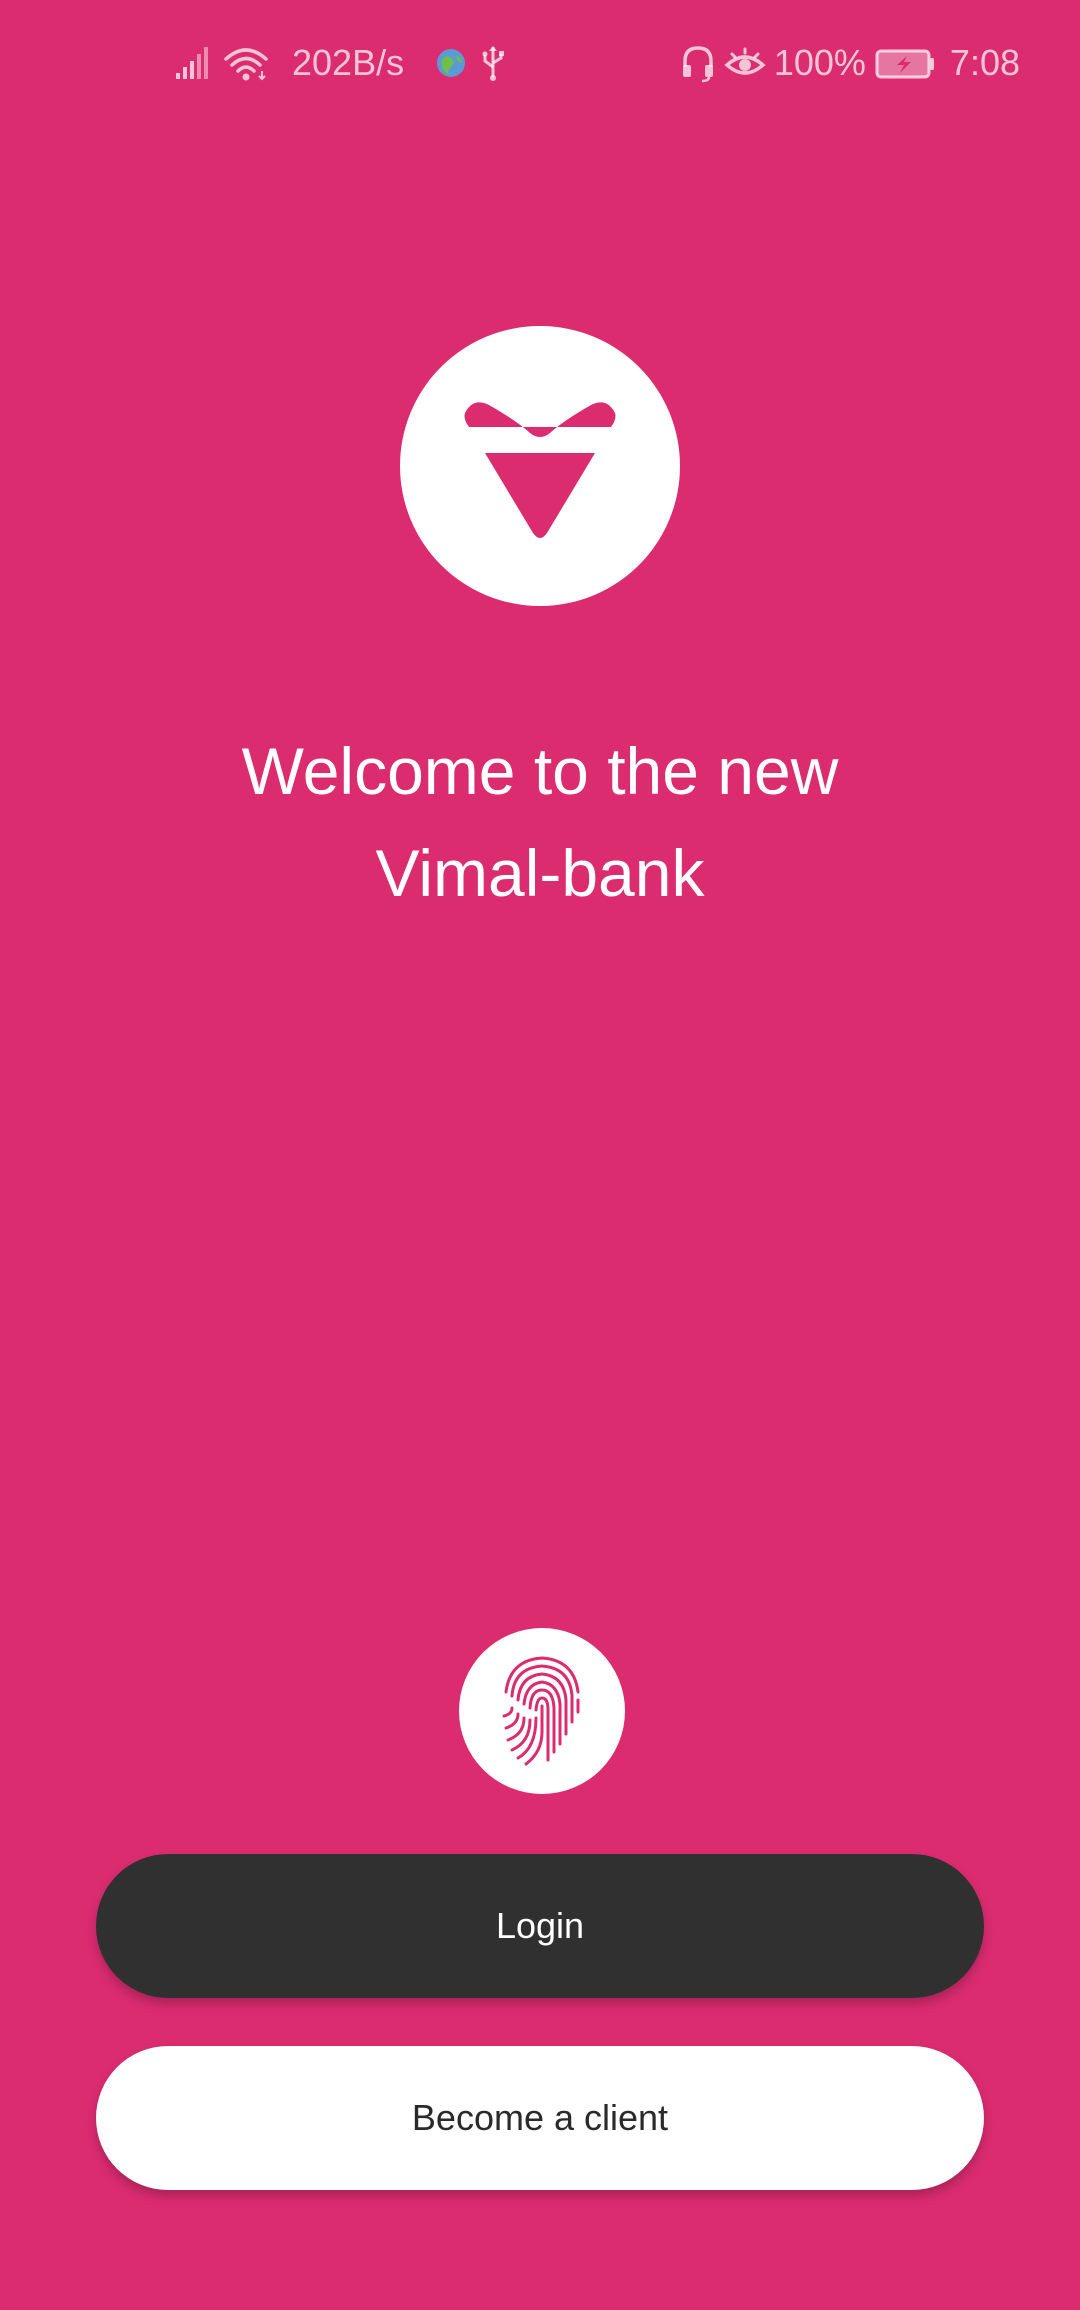 The width and height of the screenshot is (1080, 2310). I want to click on fingerprint-icon, so click(542, 1711).